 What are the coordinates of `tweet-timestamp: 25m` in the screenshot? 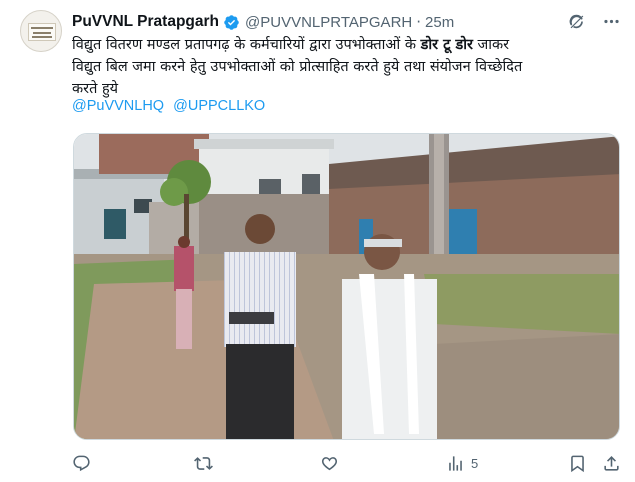 It's located at (439, 22).